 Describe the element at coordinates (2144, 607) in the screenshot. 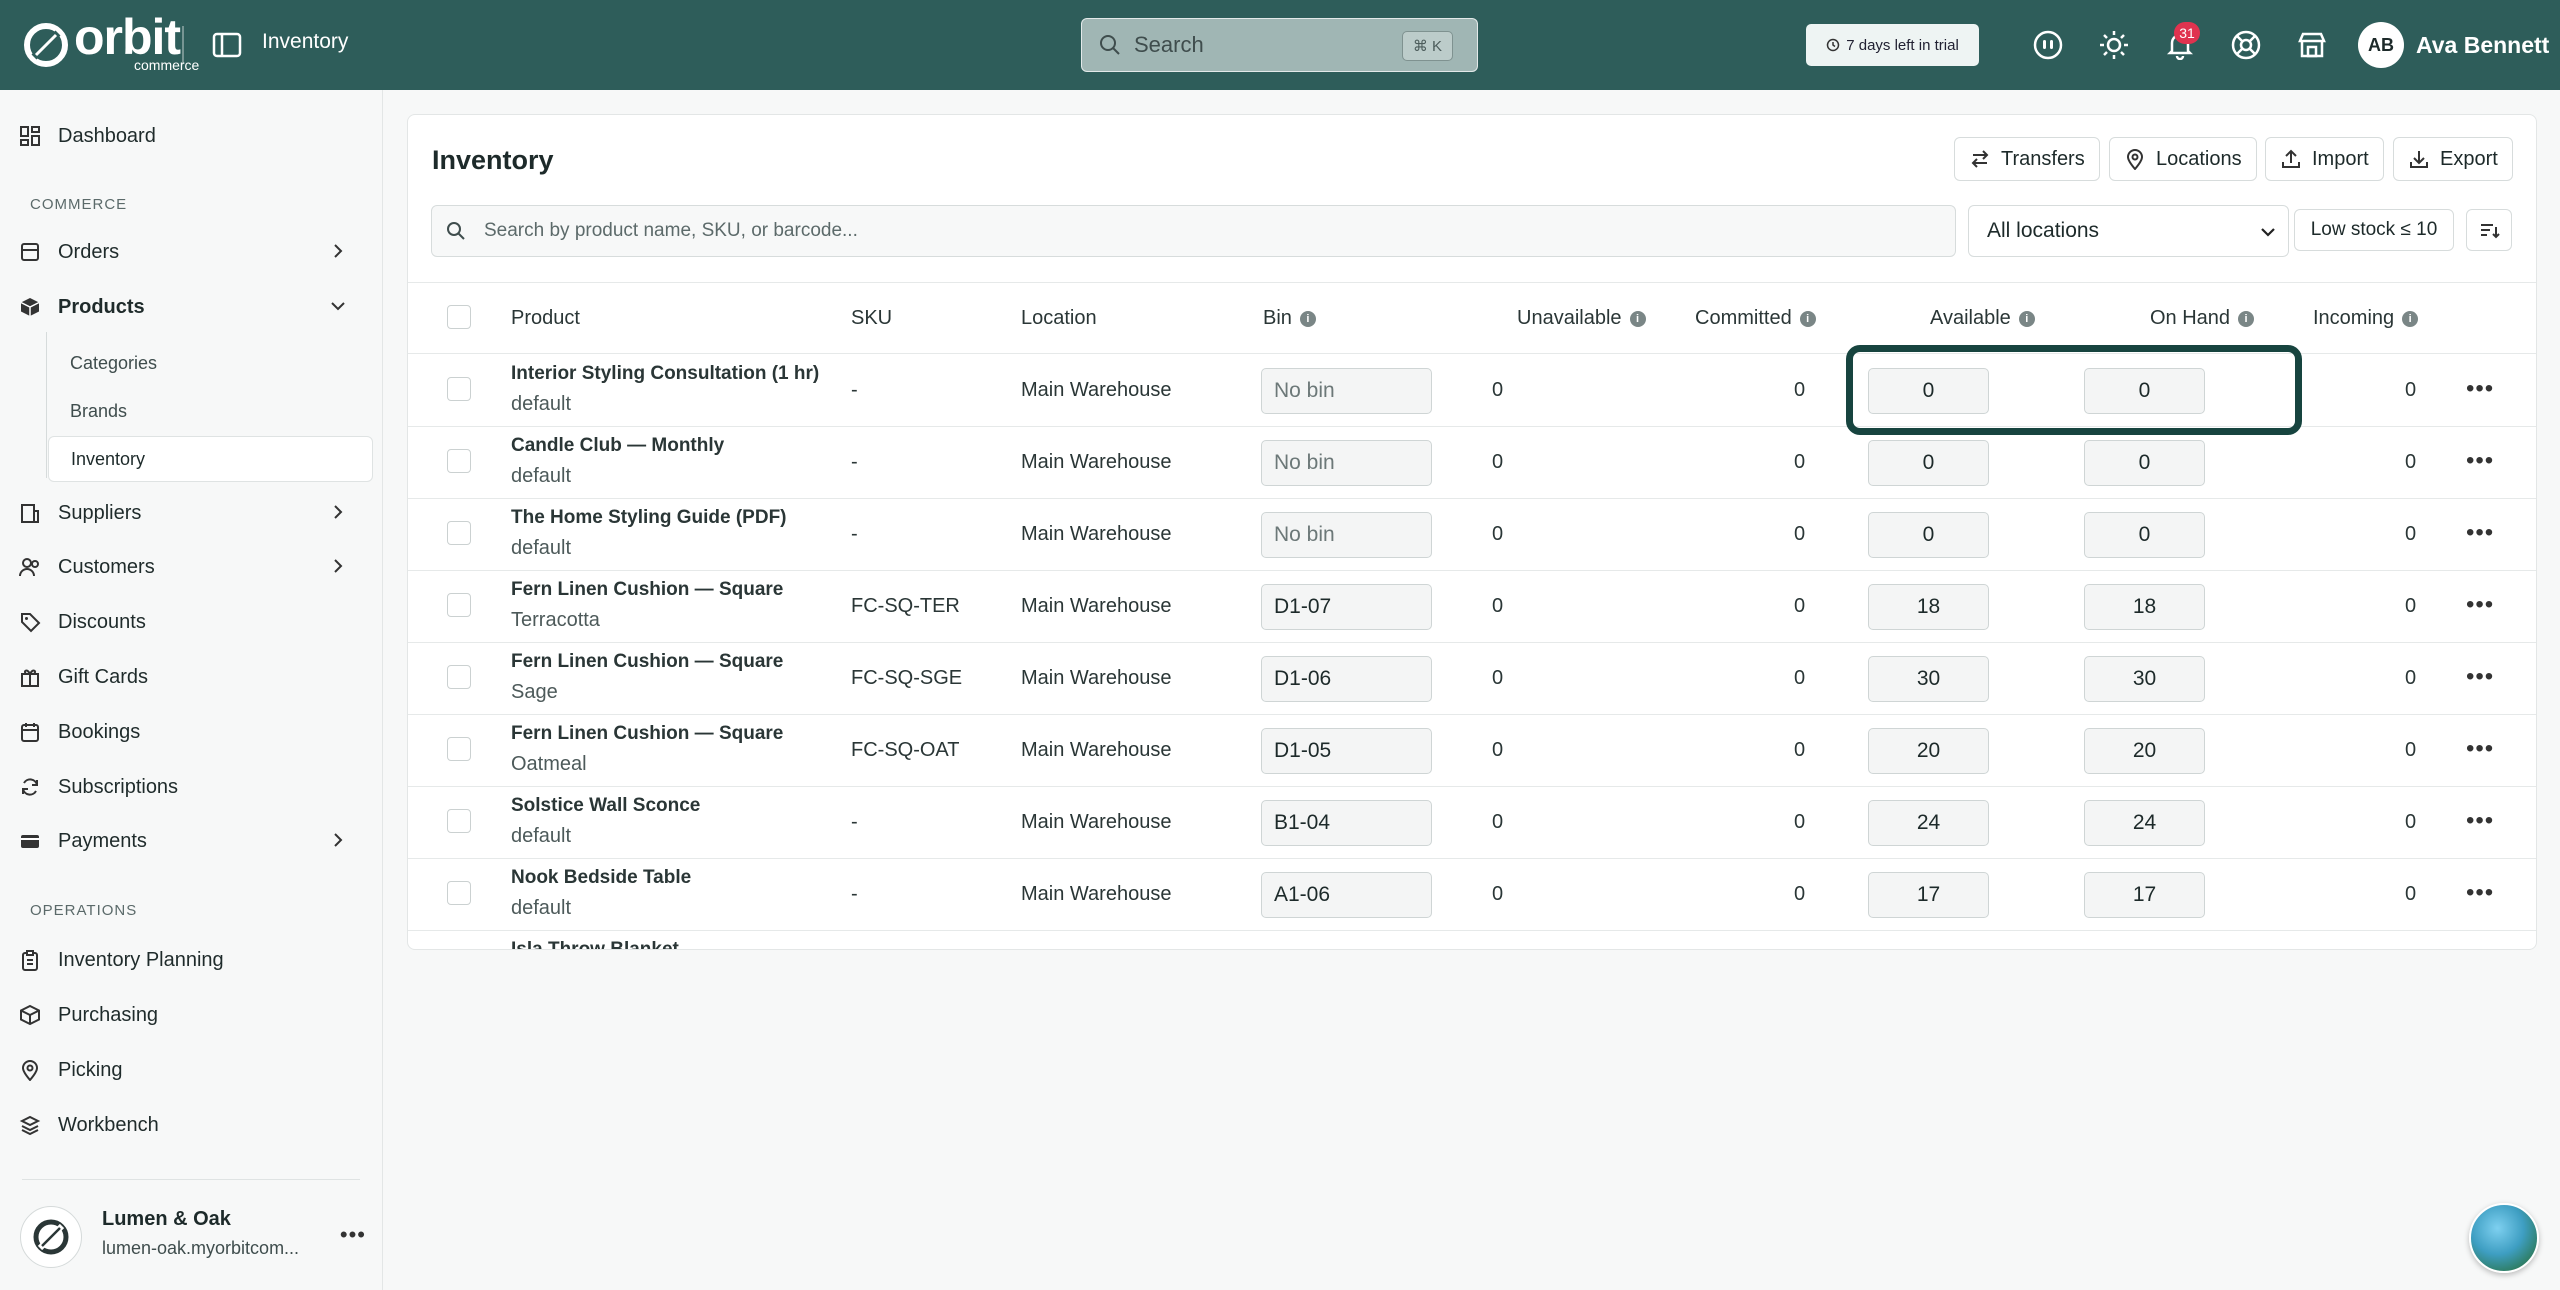

I see `on-hand-input: 18` at that location.